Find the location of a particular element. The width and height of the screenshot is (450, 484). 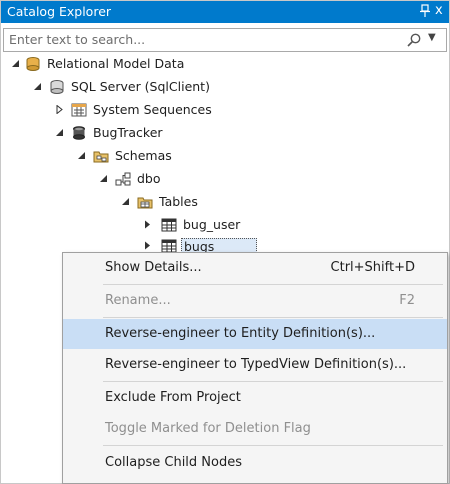

menu-item-shortcut: Ctrl+Shift+D is located at coordinates (372, 267).